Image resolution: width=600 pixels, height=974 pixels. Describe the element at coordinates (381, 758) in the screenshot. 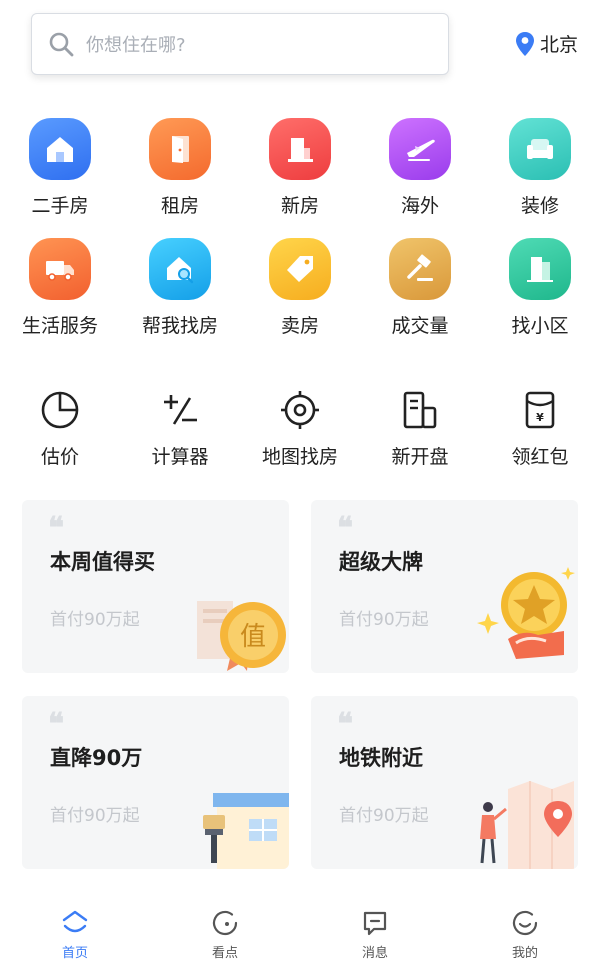

I see `card-title: 地铁附近` at that location.